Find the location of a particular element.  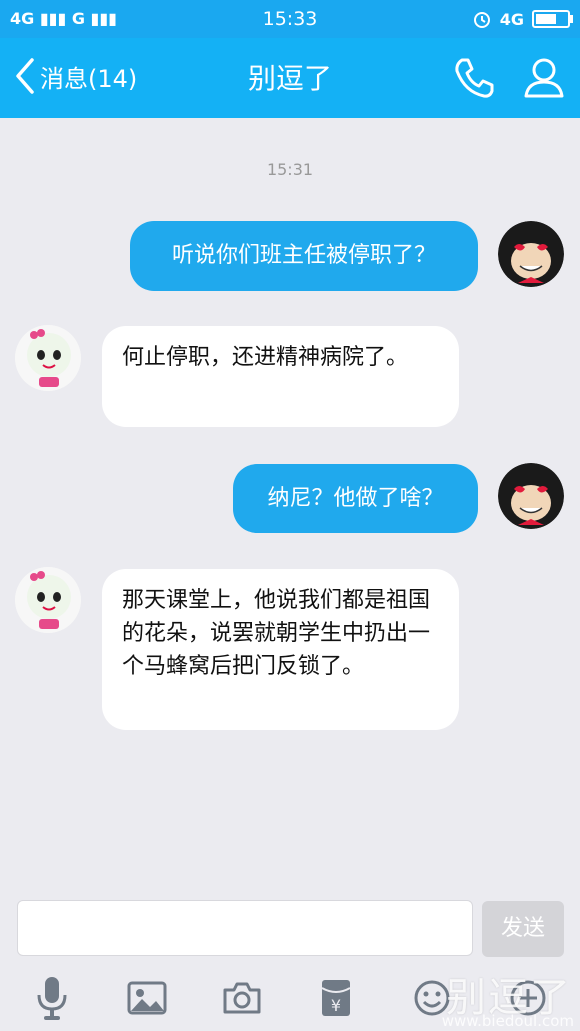

image-icon is located at coordinates (147, 998).